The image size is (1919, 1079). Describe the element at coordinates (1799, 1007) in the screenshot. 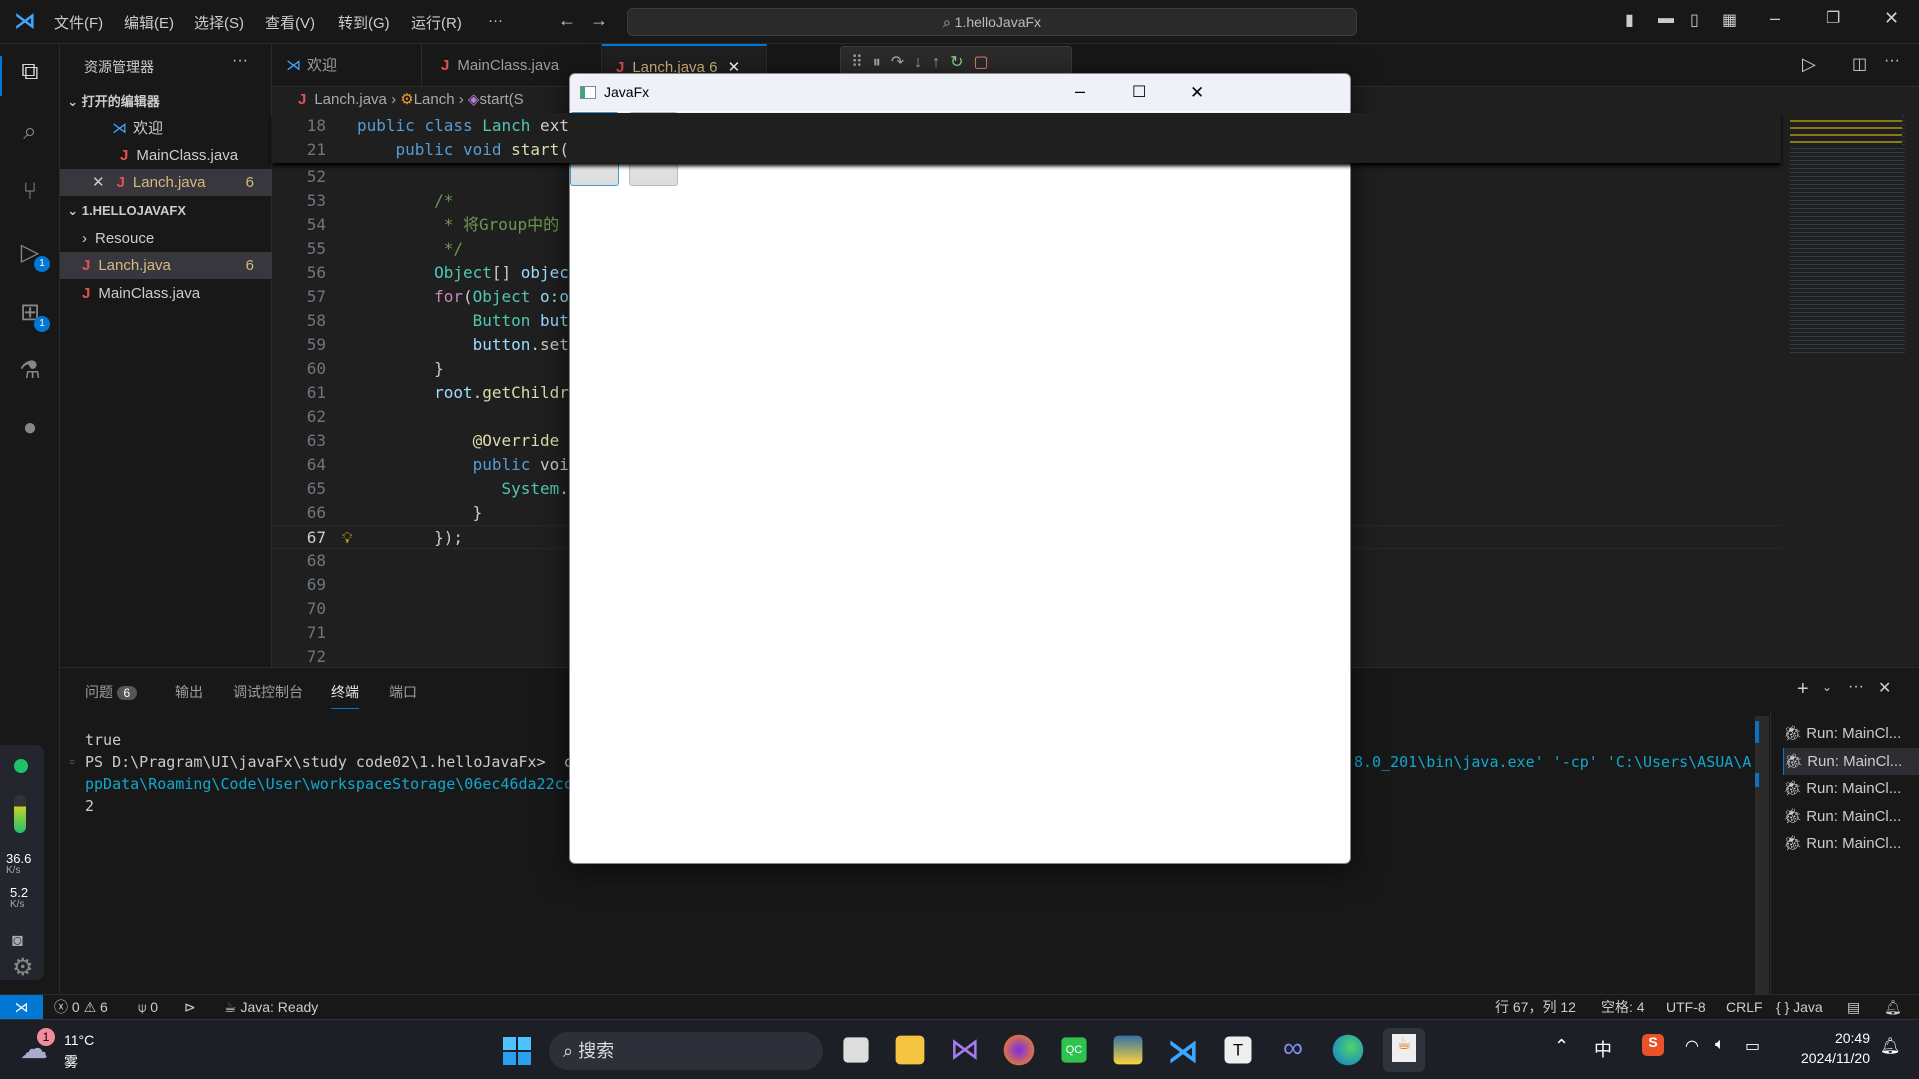

I see `language-mode: { } Java` at that location.